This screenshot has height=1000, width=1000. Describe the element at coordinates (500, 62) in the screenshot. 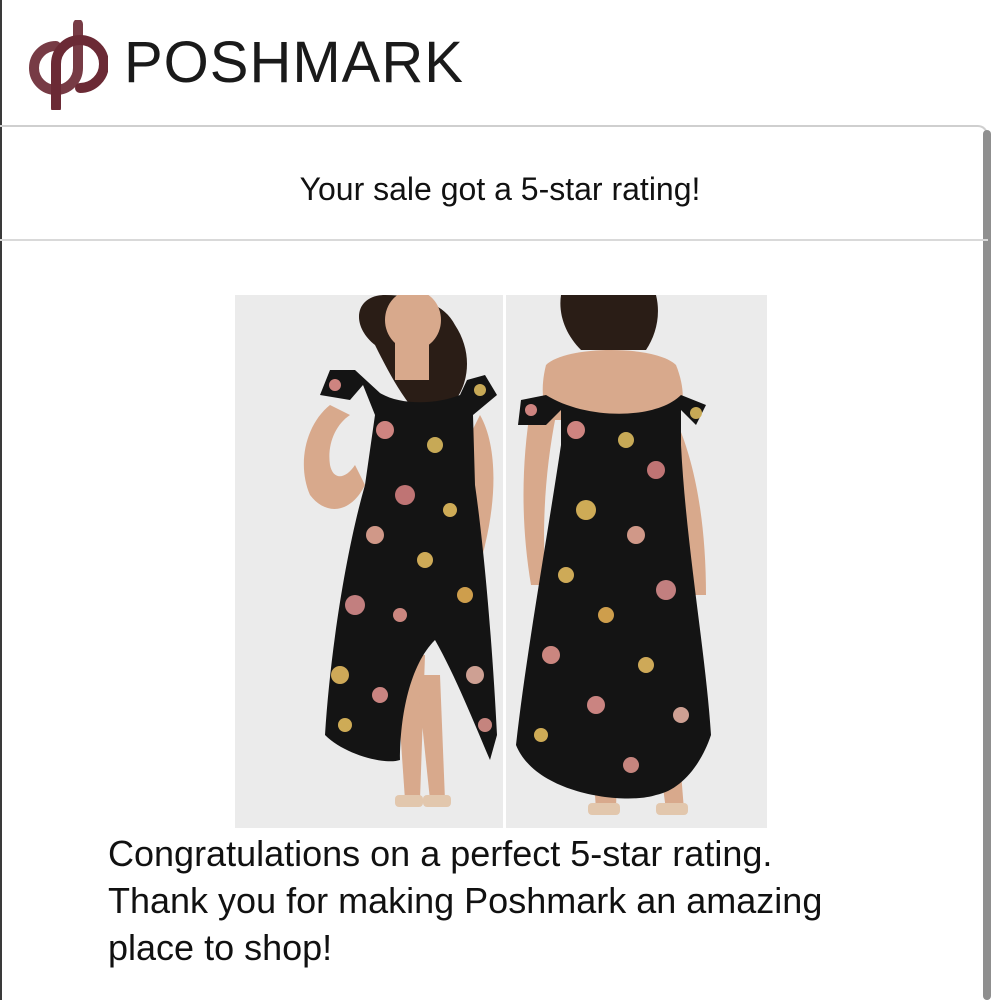

I see `header: POSHMARK` at that location.